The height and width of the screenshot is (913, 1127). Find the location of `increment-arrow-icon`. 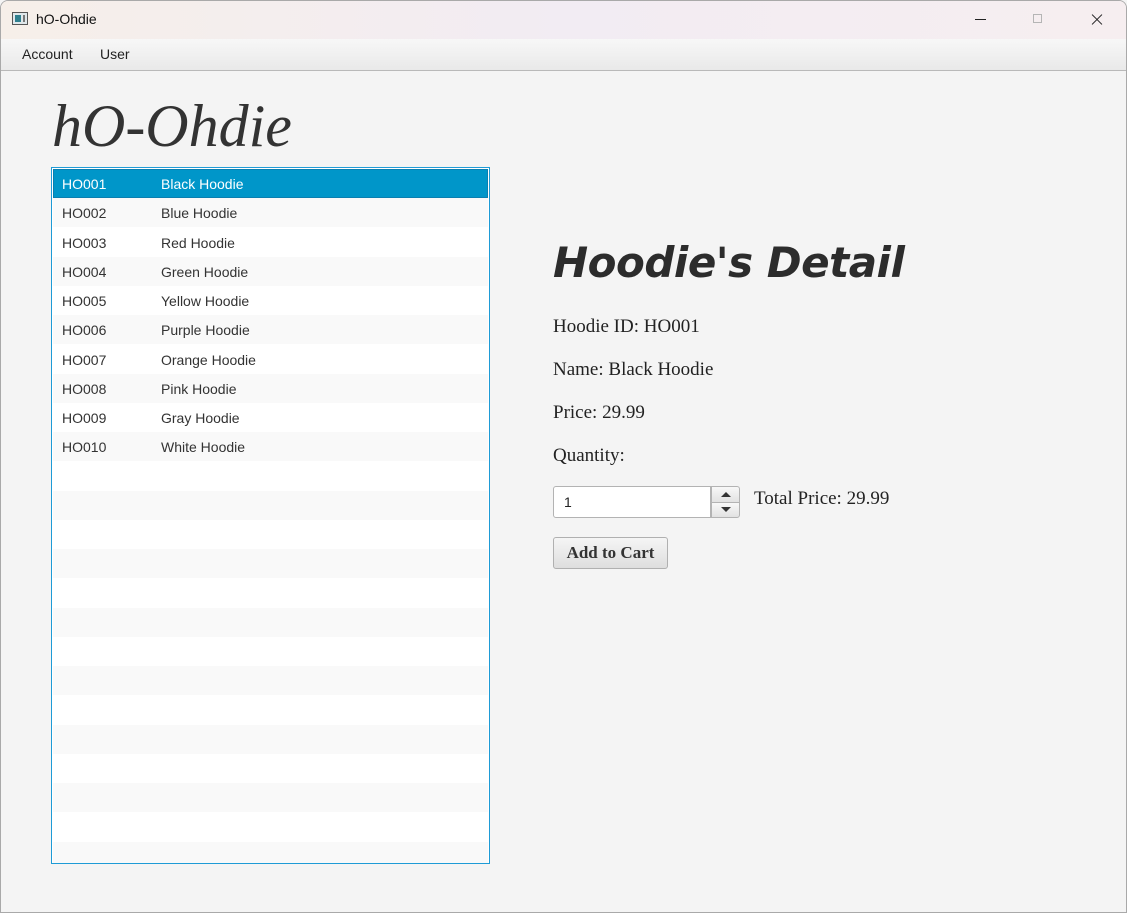

increment-arrow-icon is located at coordinates (725, 494).